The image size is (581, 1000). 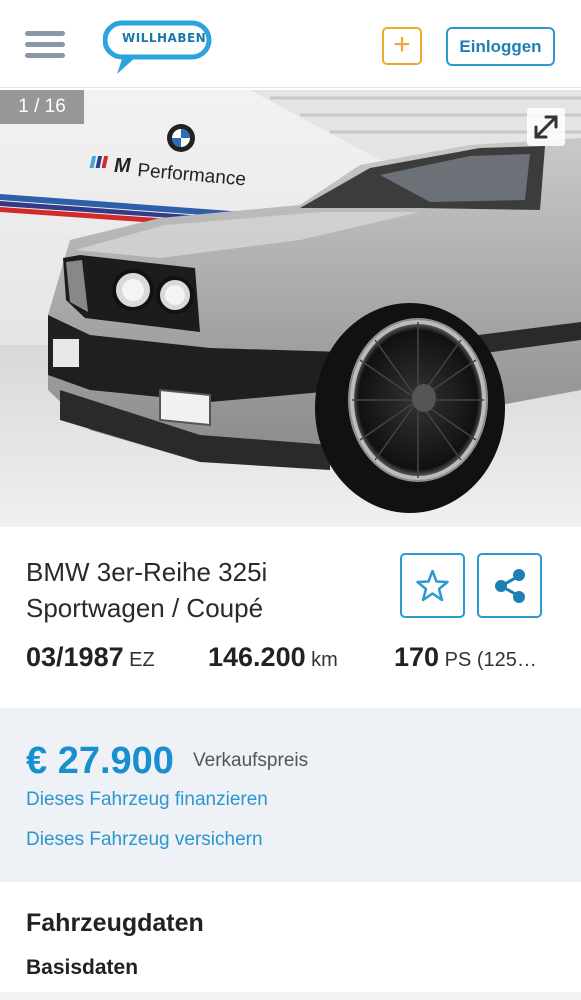 What do you see at coordinates (147, 572) in the screenshot?
I see `title-line-1: BMW 3er-Reihe 325i` at bounding box center [147, 572].